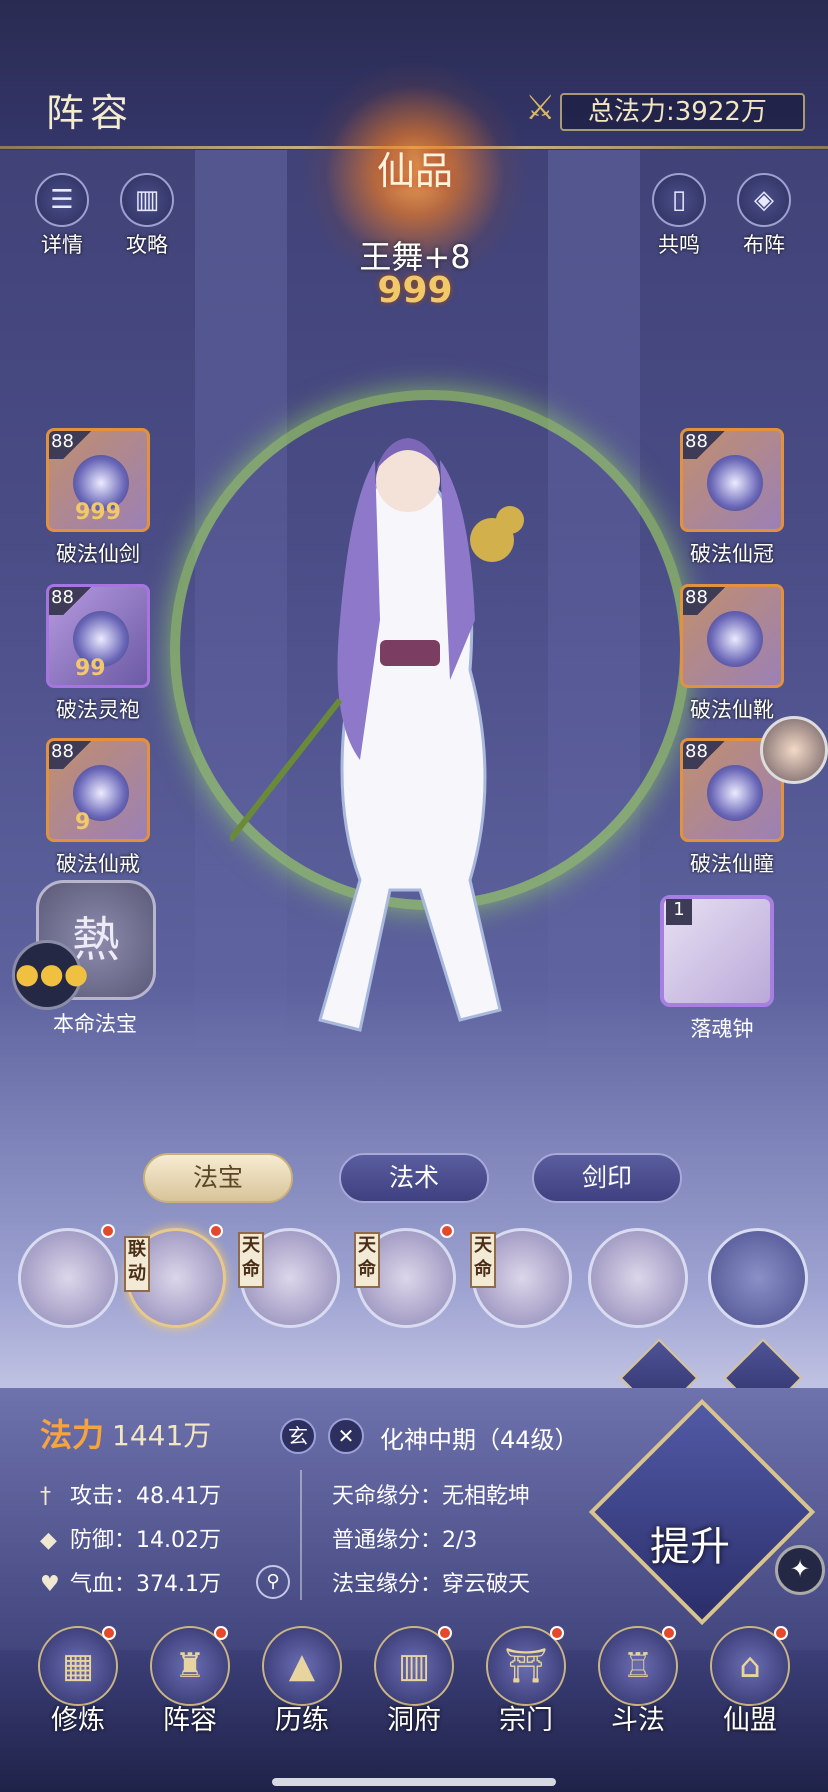 The height and width of the screenshot is (1792, 828). What do you see at coordinates (50, 1584) in the screenshot?
I see `heart-icon: ♥` at bounding box center [50, 1584].